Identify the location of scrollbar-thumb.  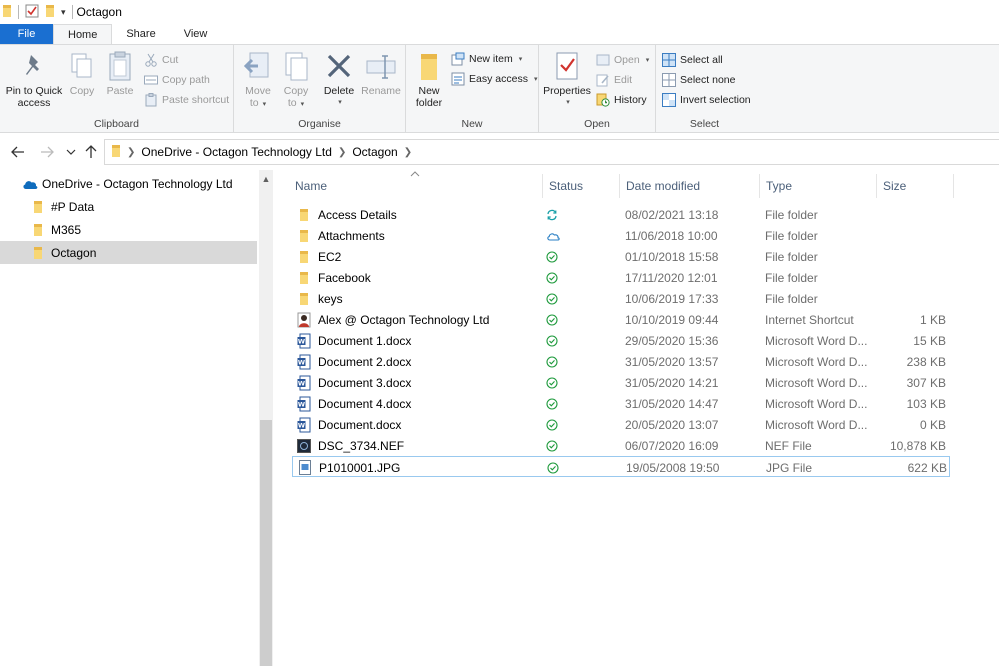
(266, 543).